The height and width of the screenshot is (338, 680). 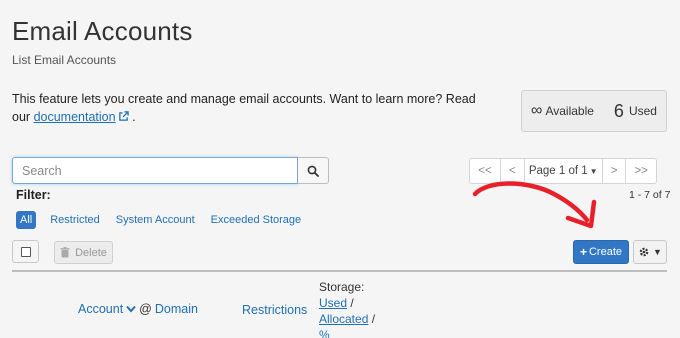 I want to click on page-select: Page 1 of 1 ▼, so click(x=562, y=171).